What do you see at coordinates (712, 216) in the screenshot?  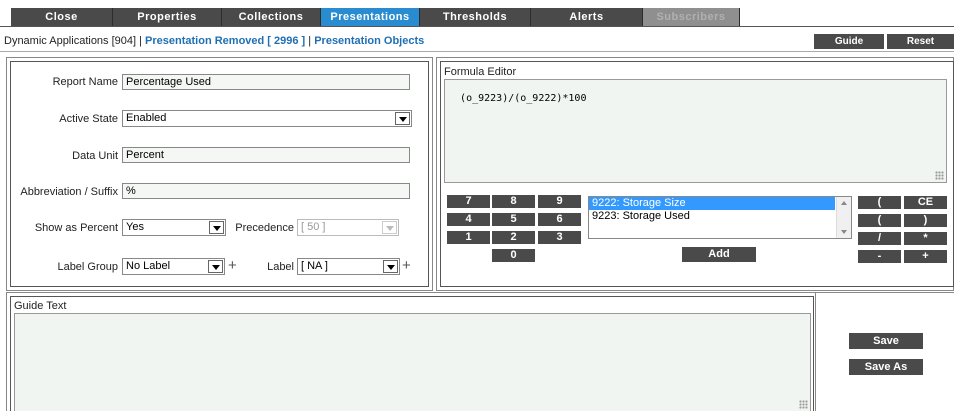 I see `list-item: 9223: Storage Used` at bounding box center [712, 216].